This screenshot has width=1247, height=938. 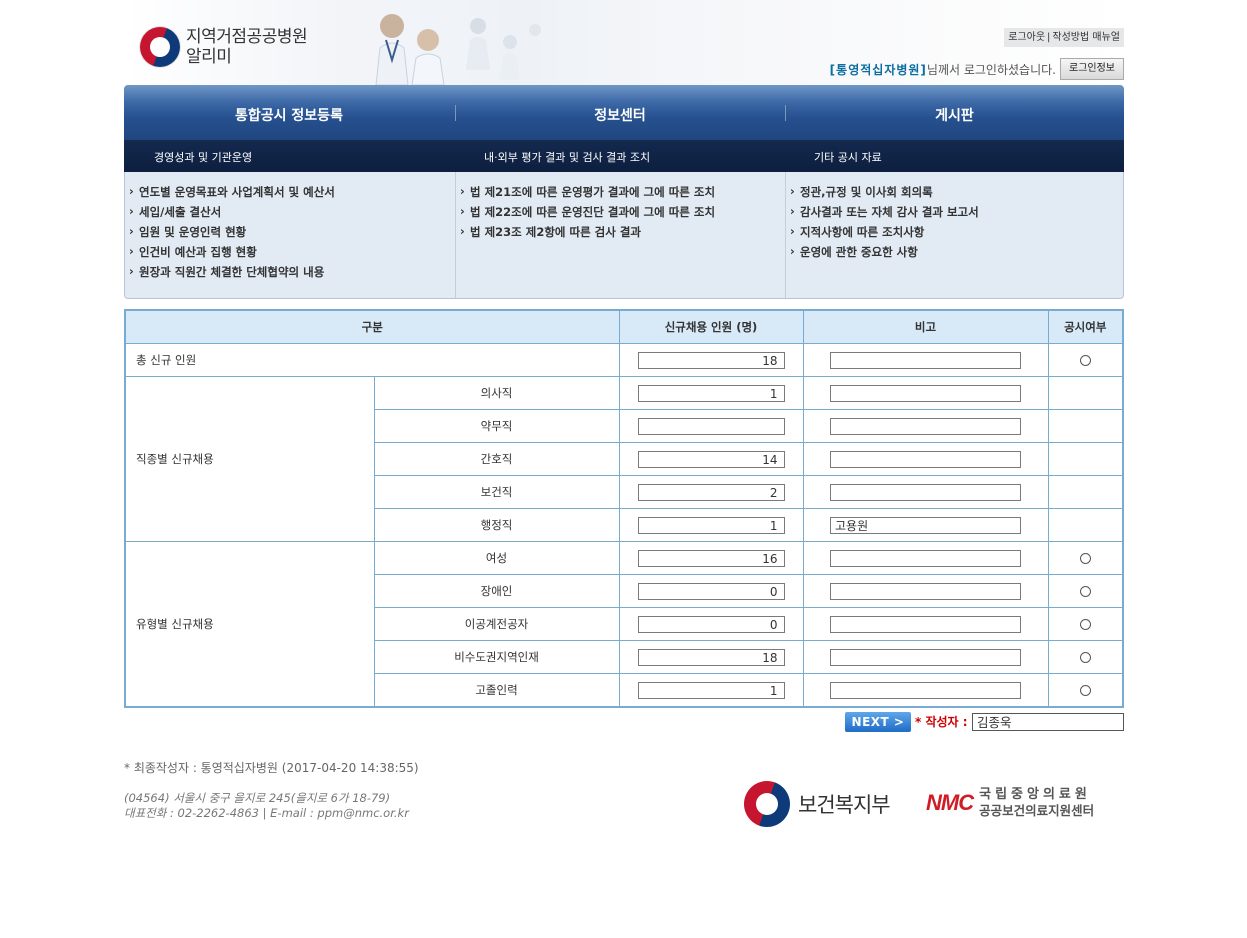 I want to click on login-info-button: 로그인정보, so click(x=1092, y=69).